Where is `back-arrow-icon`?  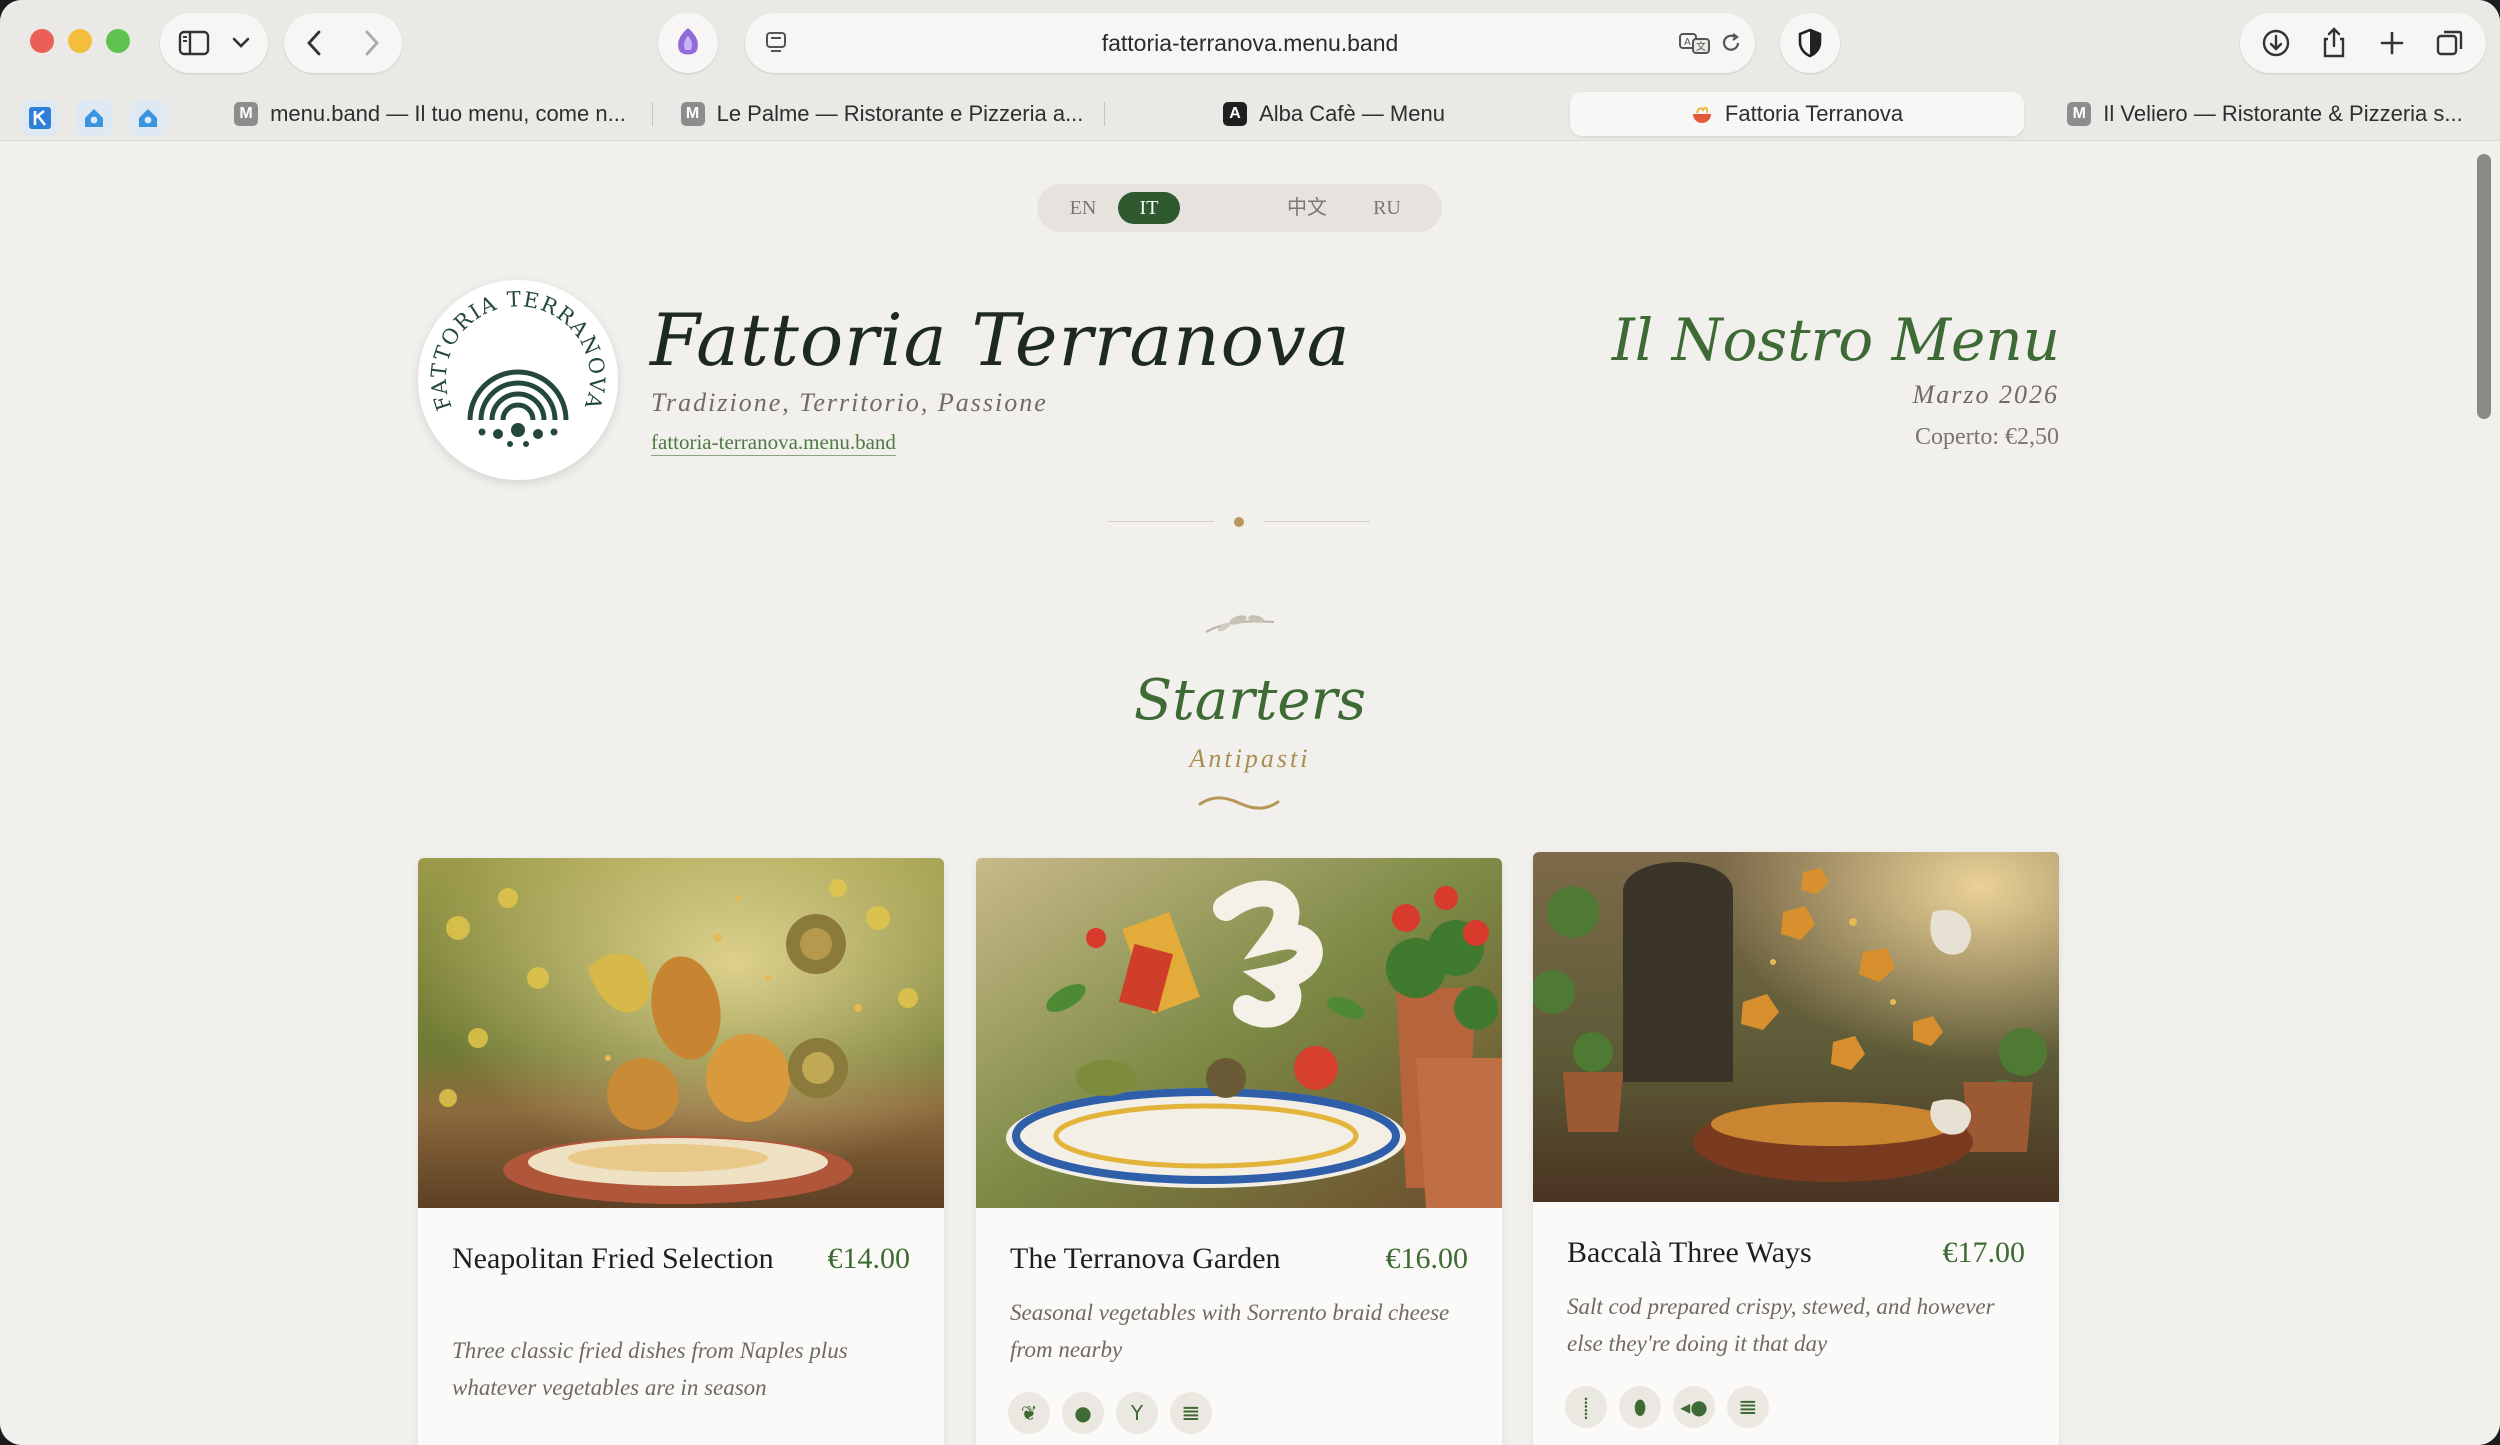 back-arrow-icon is located at coordinates (314, 43).